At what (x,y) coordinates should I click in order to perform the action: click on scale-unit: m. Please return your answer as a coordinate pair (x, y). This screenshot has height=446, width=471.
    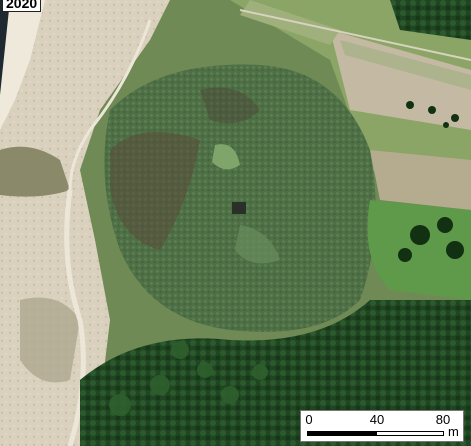
    Looking at the image, I should click on (453, 431).